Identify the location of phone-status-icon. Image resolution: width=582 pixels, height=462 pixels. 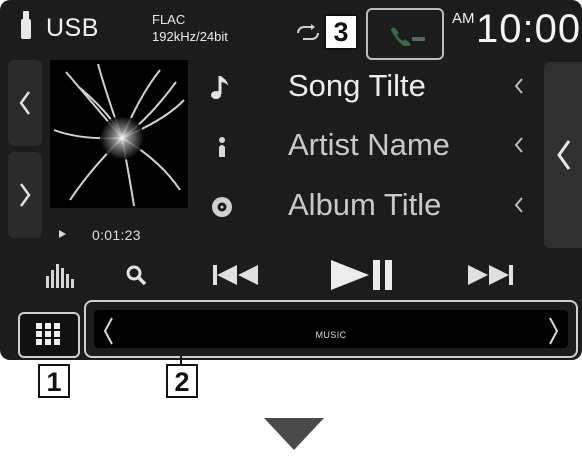
(408, 36).